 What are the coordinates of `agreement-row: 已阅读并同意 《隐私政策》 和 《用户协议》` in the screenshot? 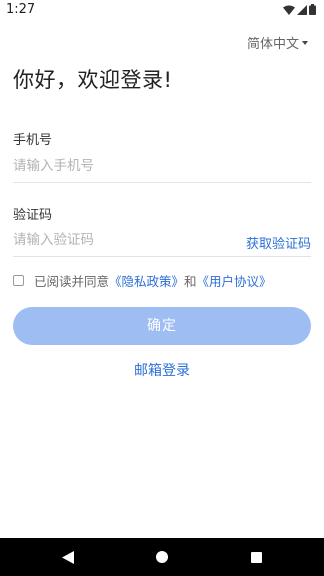 It's located at (142, 280).